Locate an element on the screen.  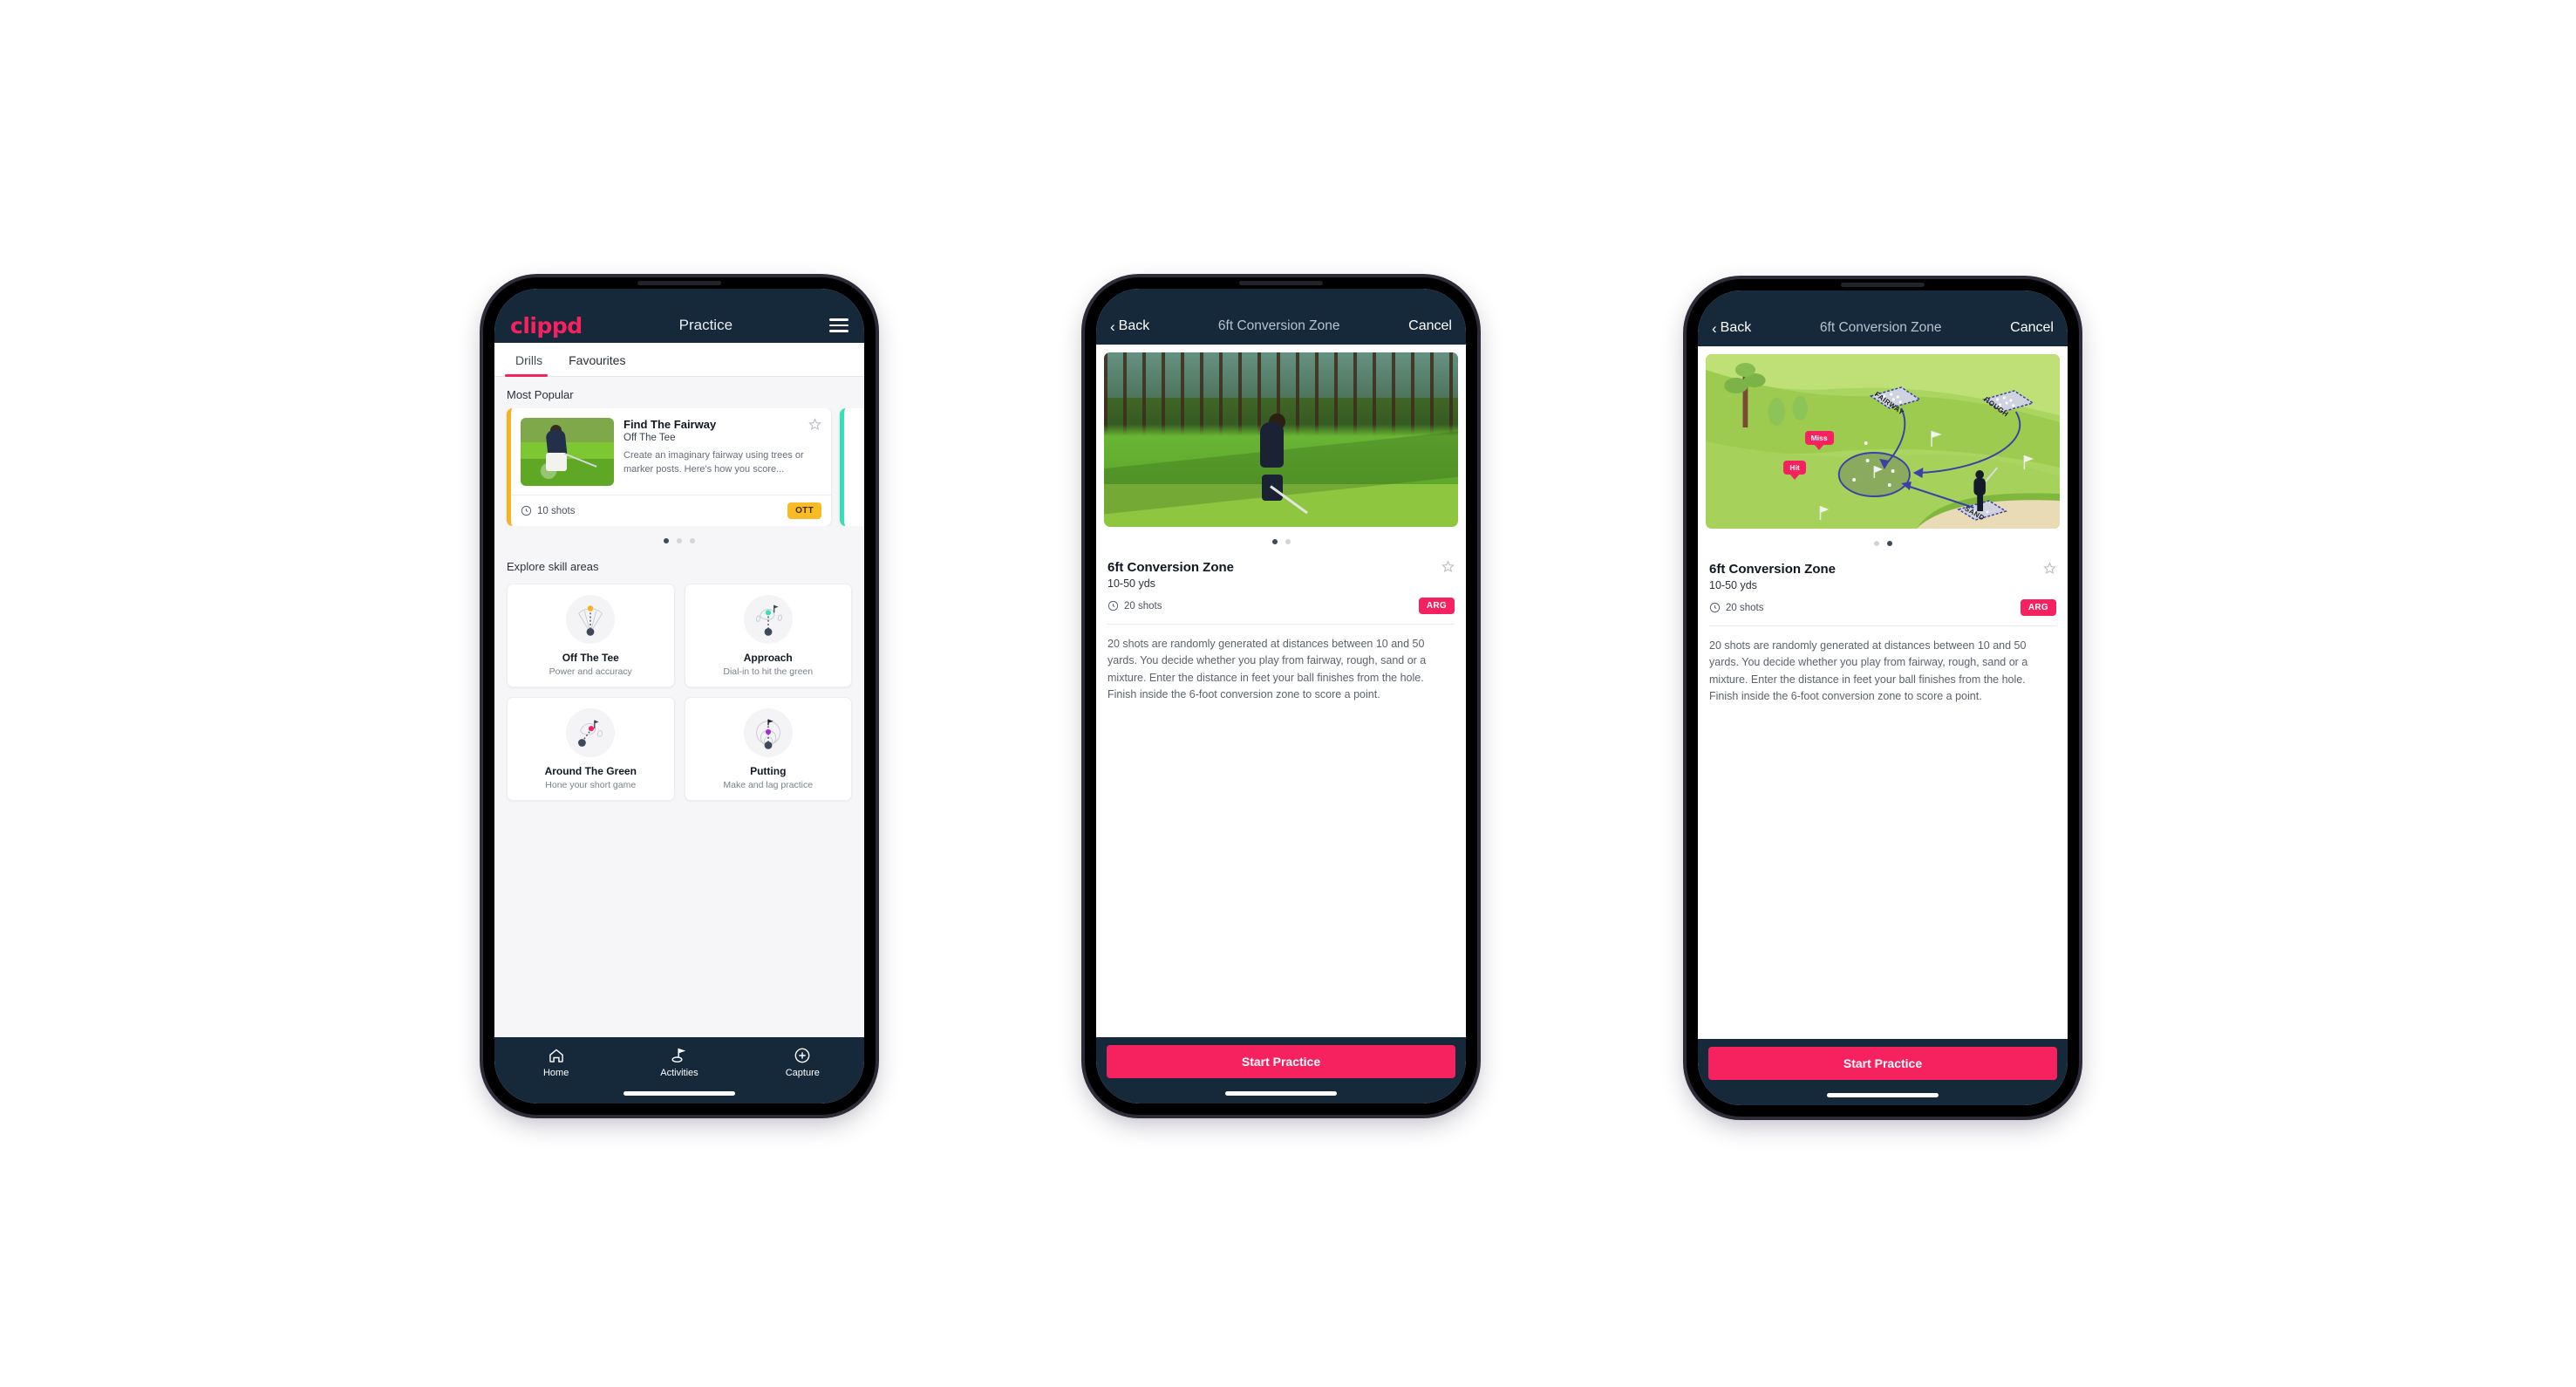
phone-speaker is located at coordinates (1281, 283).